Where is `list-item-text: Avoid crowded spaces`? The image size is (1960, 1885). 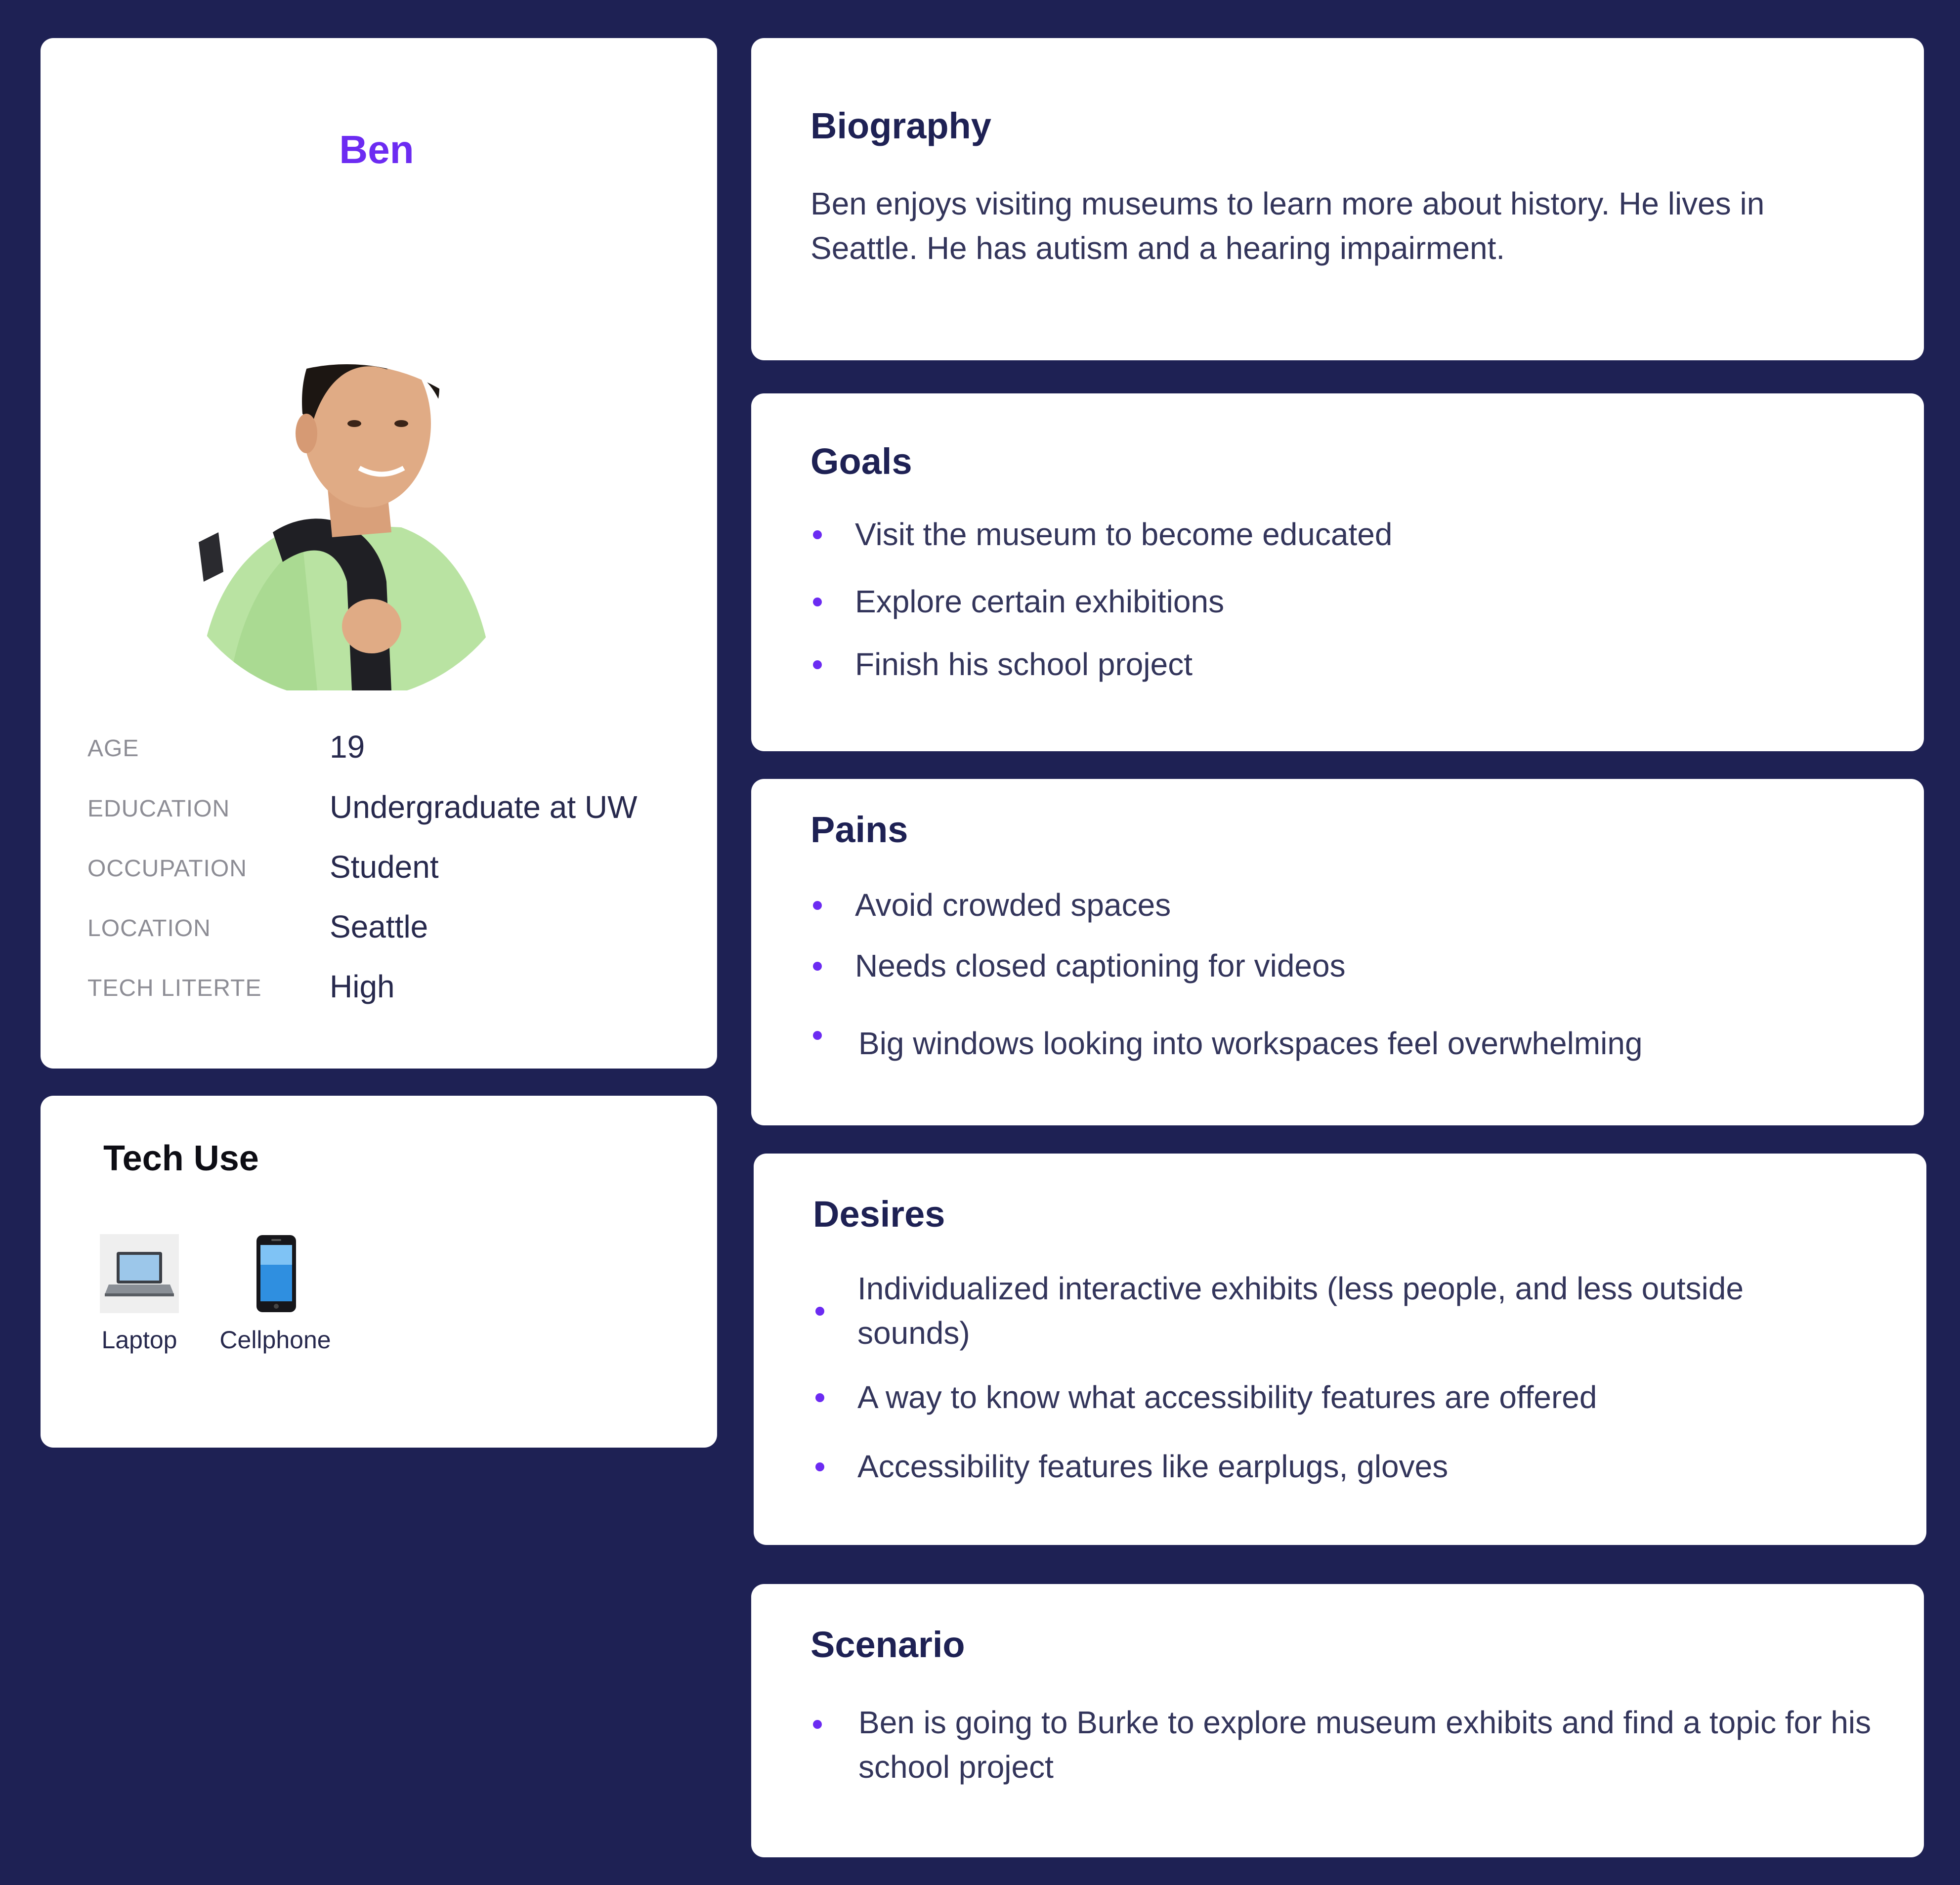 list-item-text: Avoid crowded spaces is located at coordinates (1013, 905).